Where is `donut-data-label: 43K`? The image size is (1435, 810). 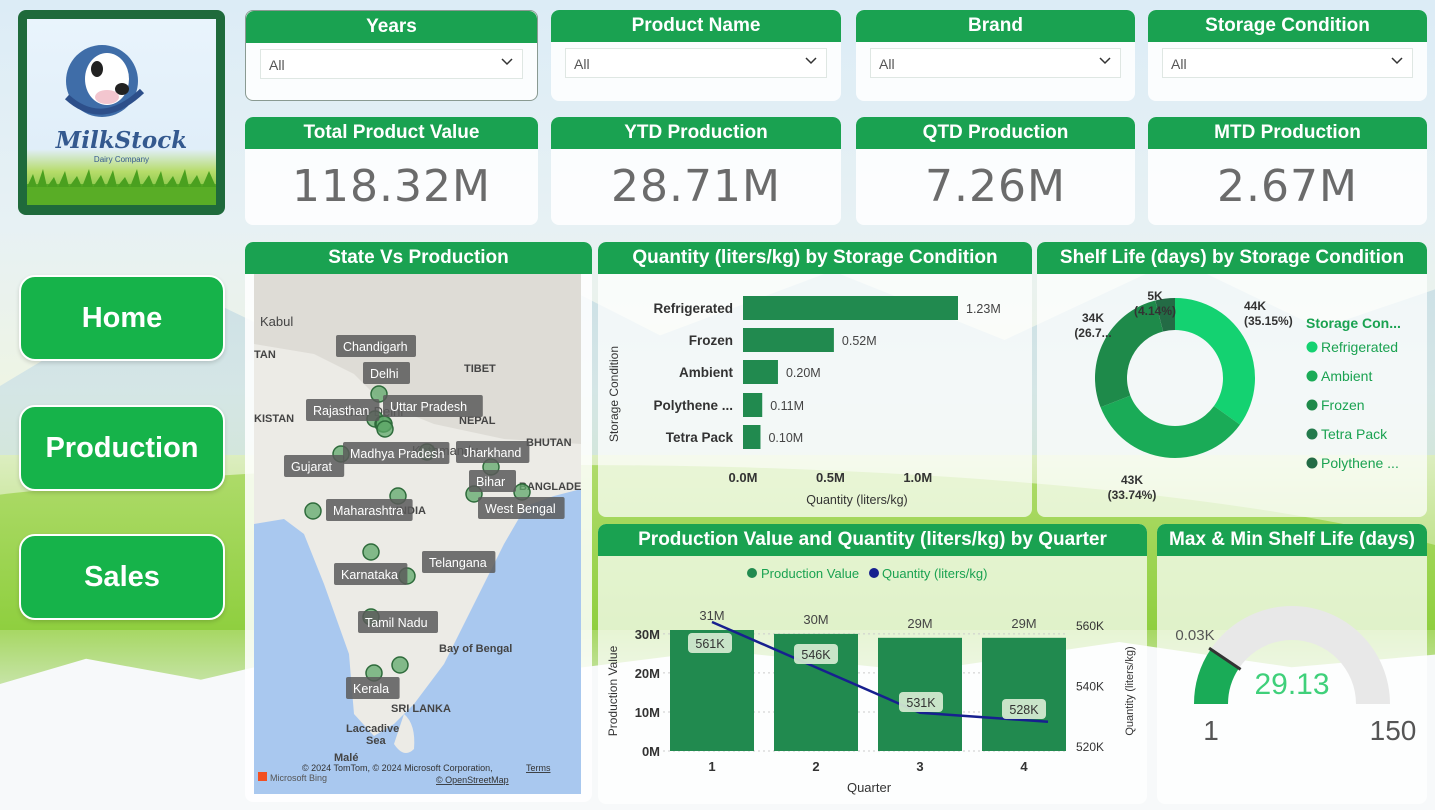
donut-data-label: 43K is located at coordinates (1132, 480).